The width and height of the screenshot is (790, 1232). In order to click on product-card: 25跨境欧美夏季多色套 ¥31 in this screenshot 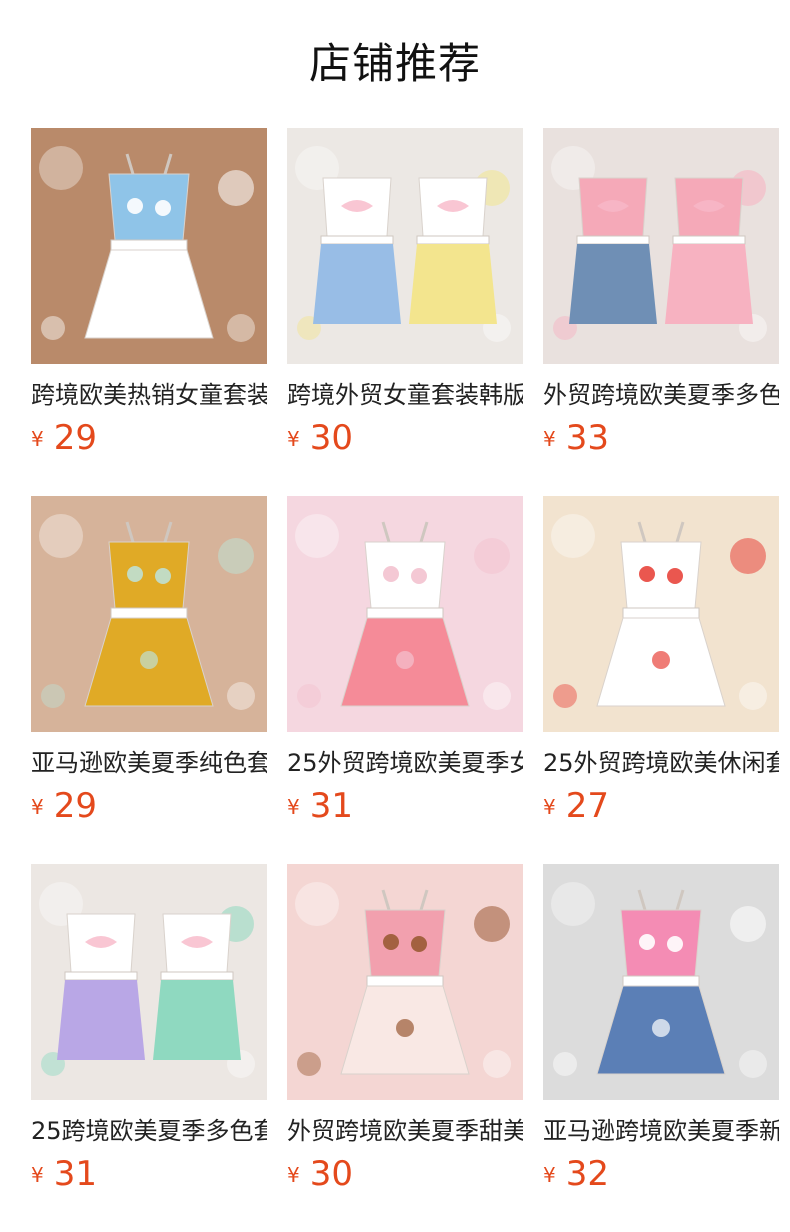, I will do `click(149, 1034)`.